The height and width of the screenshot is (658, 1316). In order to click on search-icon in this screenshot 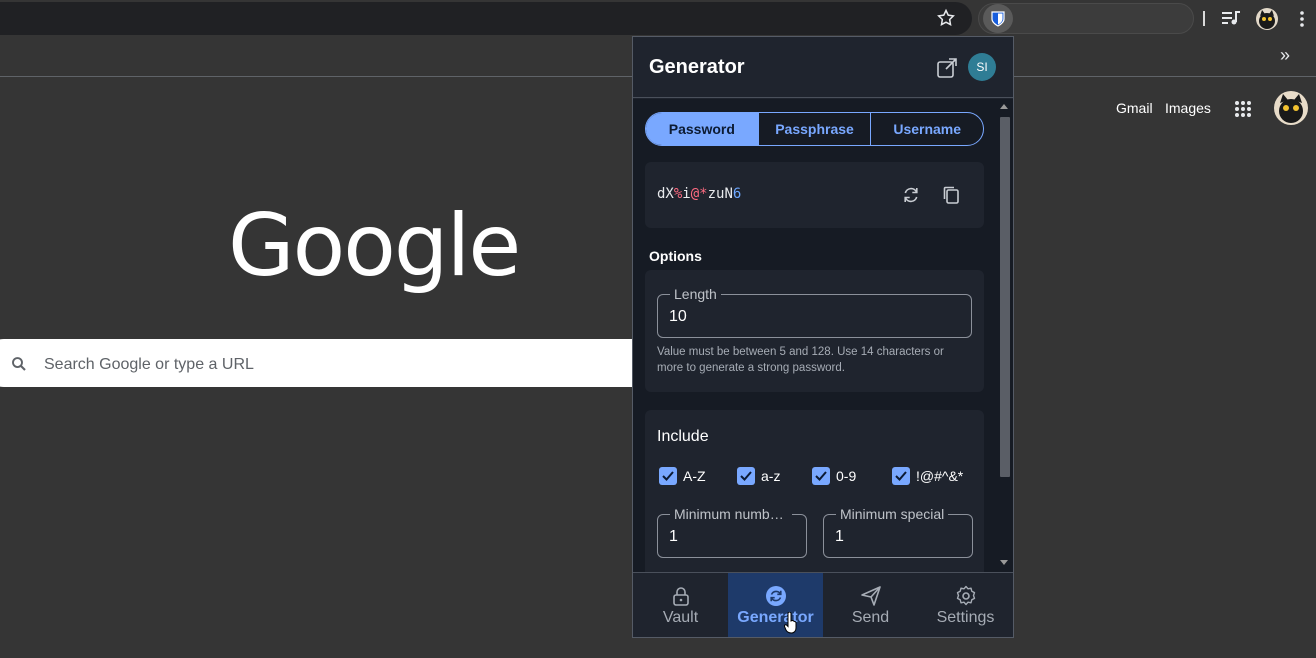, I will do `click(19, 364)`.